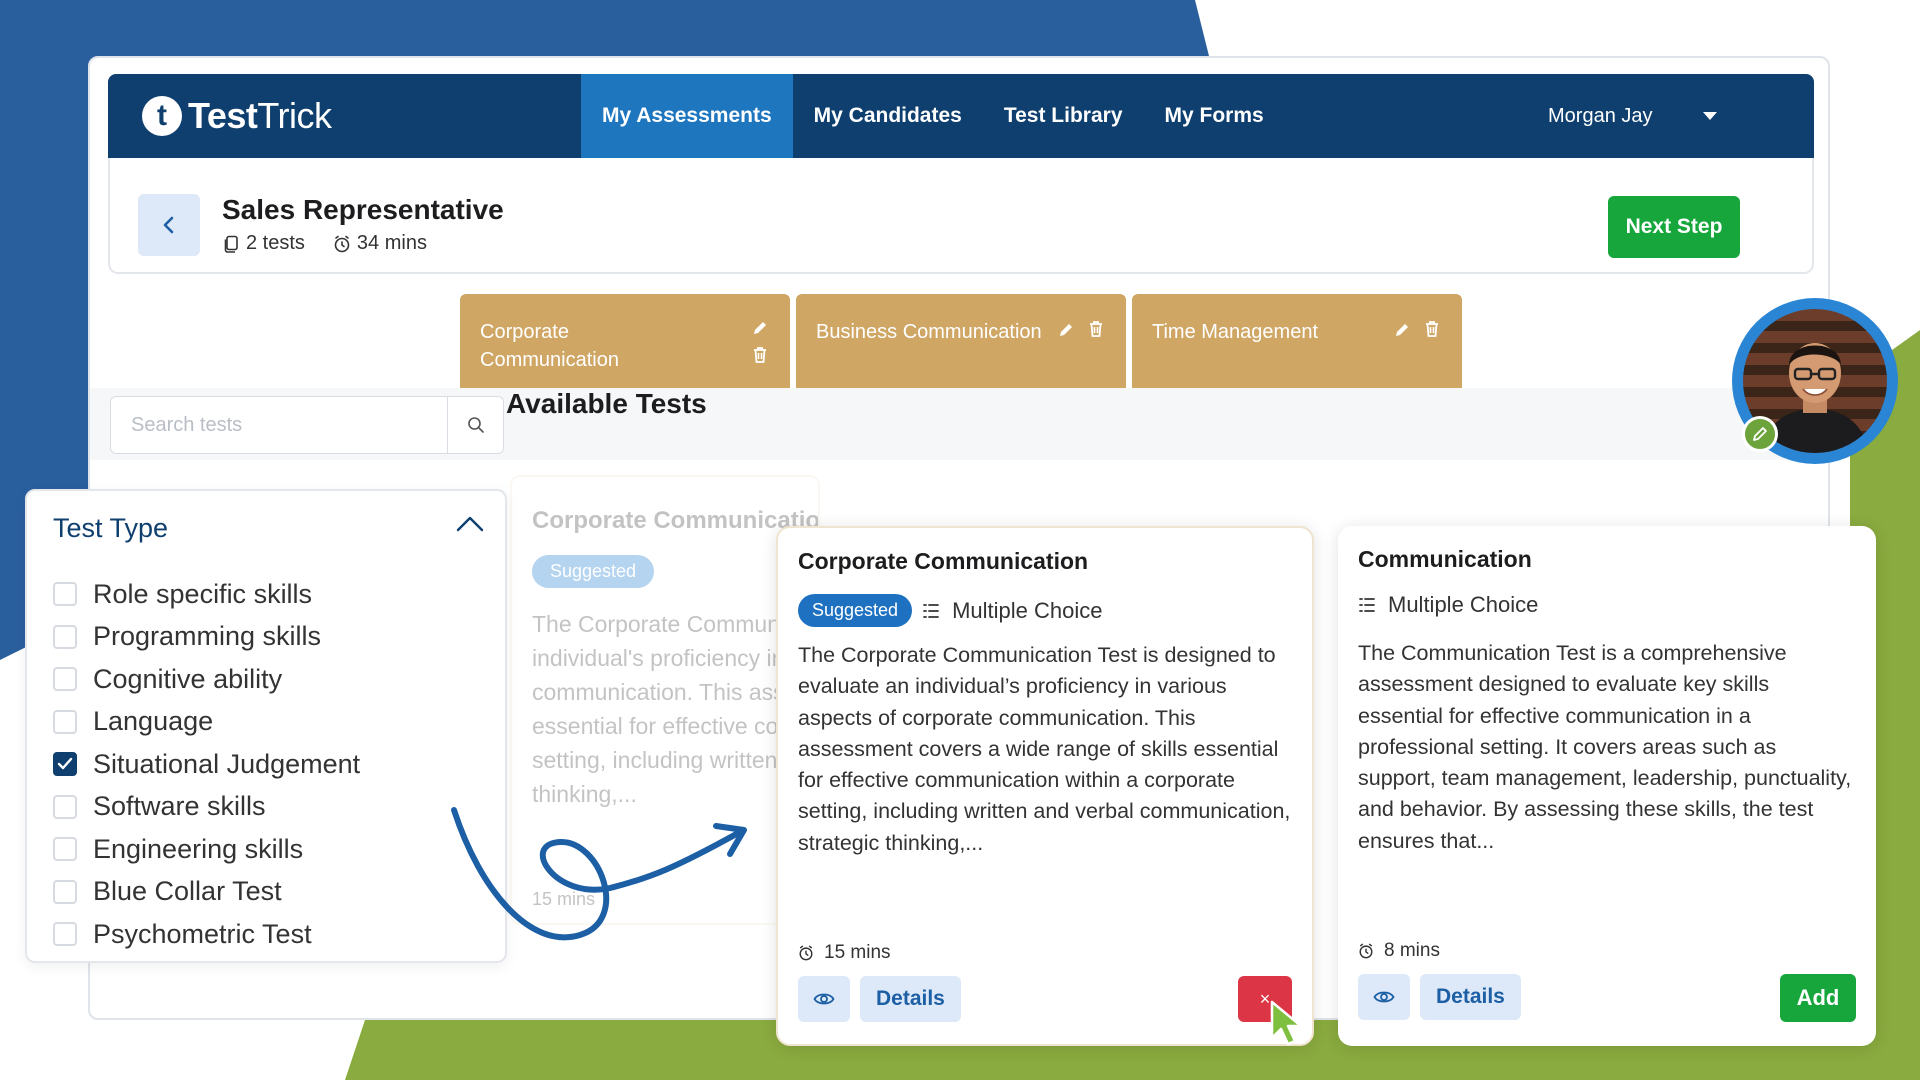 Image resolution: width=1920 pixels, height=1080 pixels. I want to click on selected-test-name: Corporate Communication, so click(549, 346).